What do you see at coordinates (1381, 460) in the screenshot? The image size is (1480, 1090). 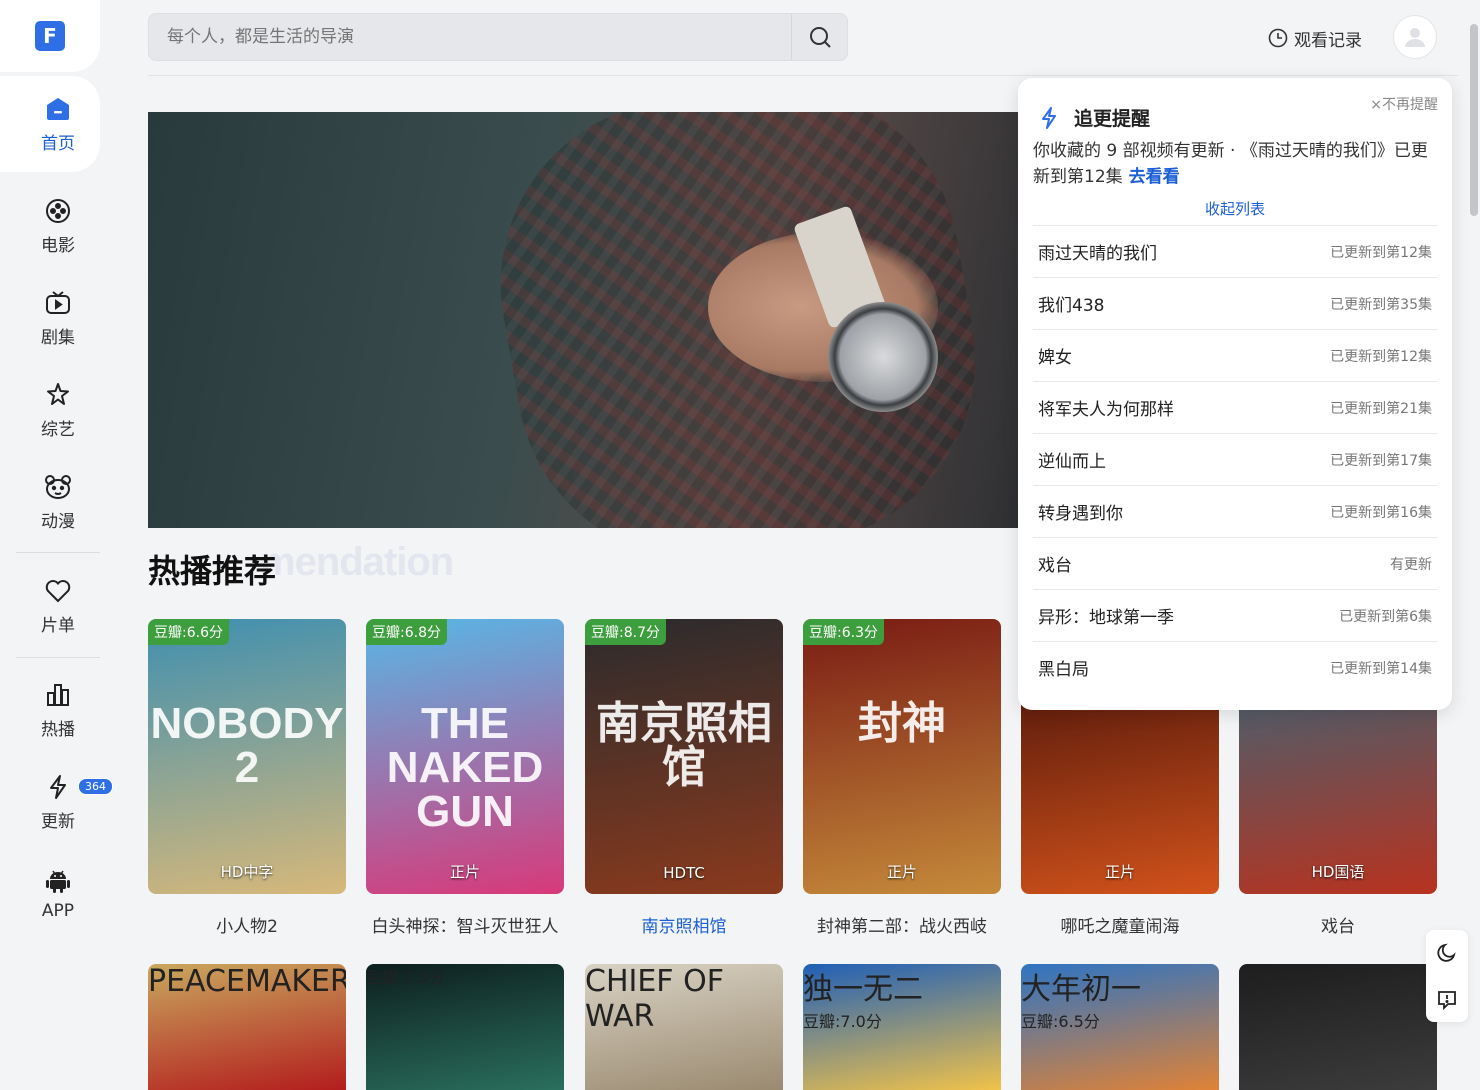 I see `update-status: 已更新到第17集` at bounding box center [1381, 460].